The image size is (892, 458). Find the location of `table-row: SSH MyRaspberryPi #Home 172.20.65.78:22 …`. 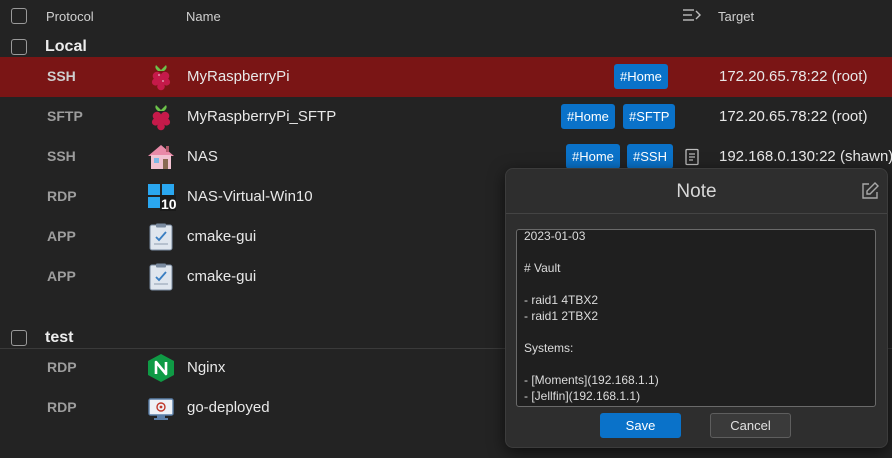

table-row: SSH MyRaspberryPi #Home 172.20.65.78:22 … is located at coordinates (446, 77).